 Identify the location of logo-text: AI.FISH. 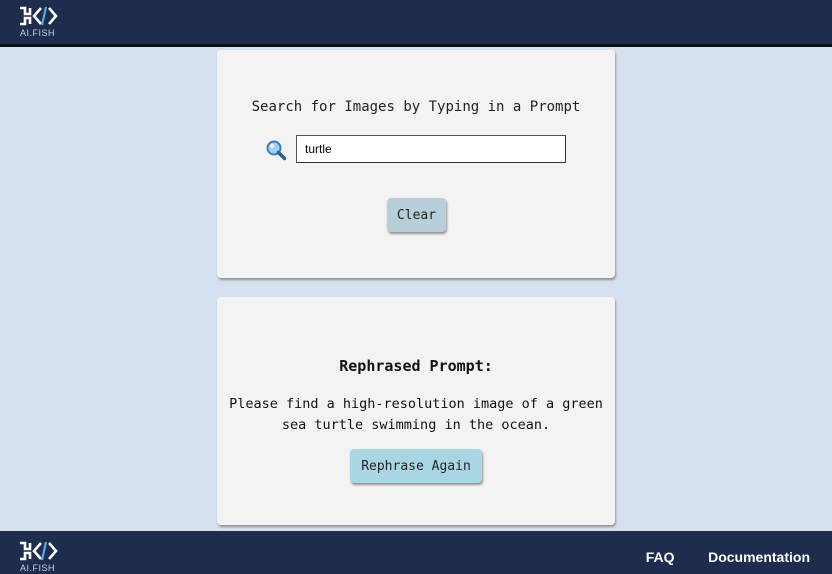
(38, 33).